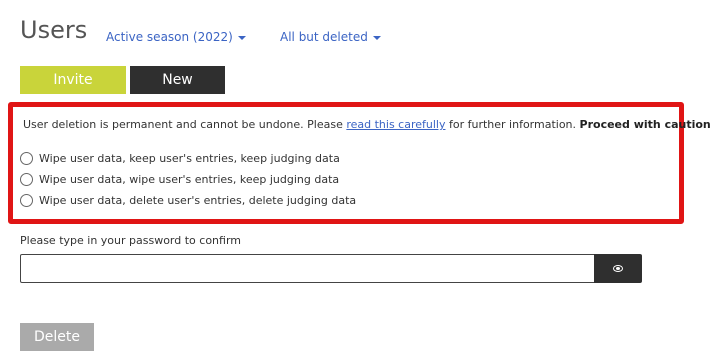 This screenshot has width=711, height=362. Describe the element at coordinates (73, 91) in the screenshot. I see `invite-users-button: Invite users` at that location.